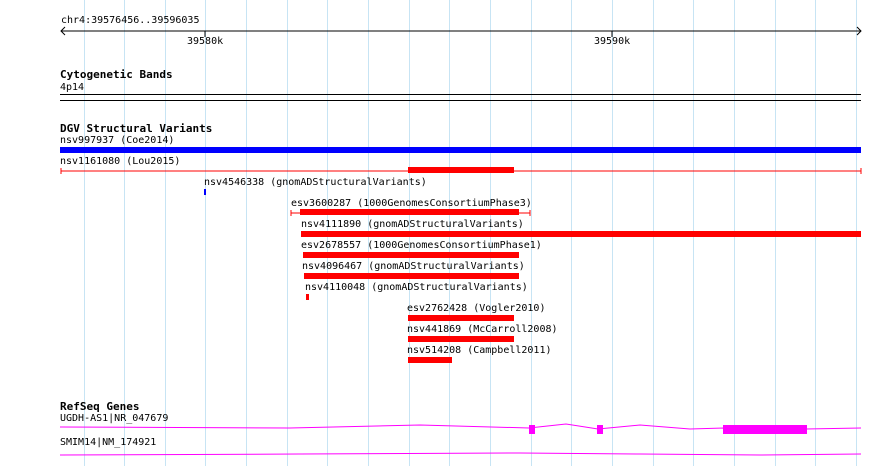 The height and width of the screenshot is (466, 890). What do you see at coordinates (482, 330) in the screenshot?
I see `variant-label: nsv441869 (McCarroll2008)` at bounding box center [482, 330].